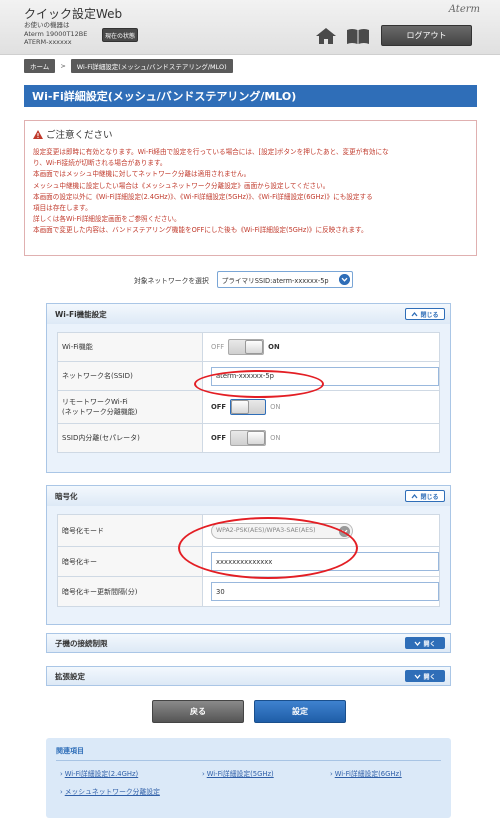  What do you see at coordinates (48, 42) in the screenshot?
I see `device-info-line: ATERM-xxxxxx` at bounding box center [48, 42].